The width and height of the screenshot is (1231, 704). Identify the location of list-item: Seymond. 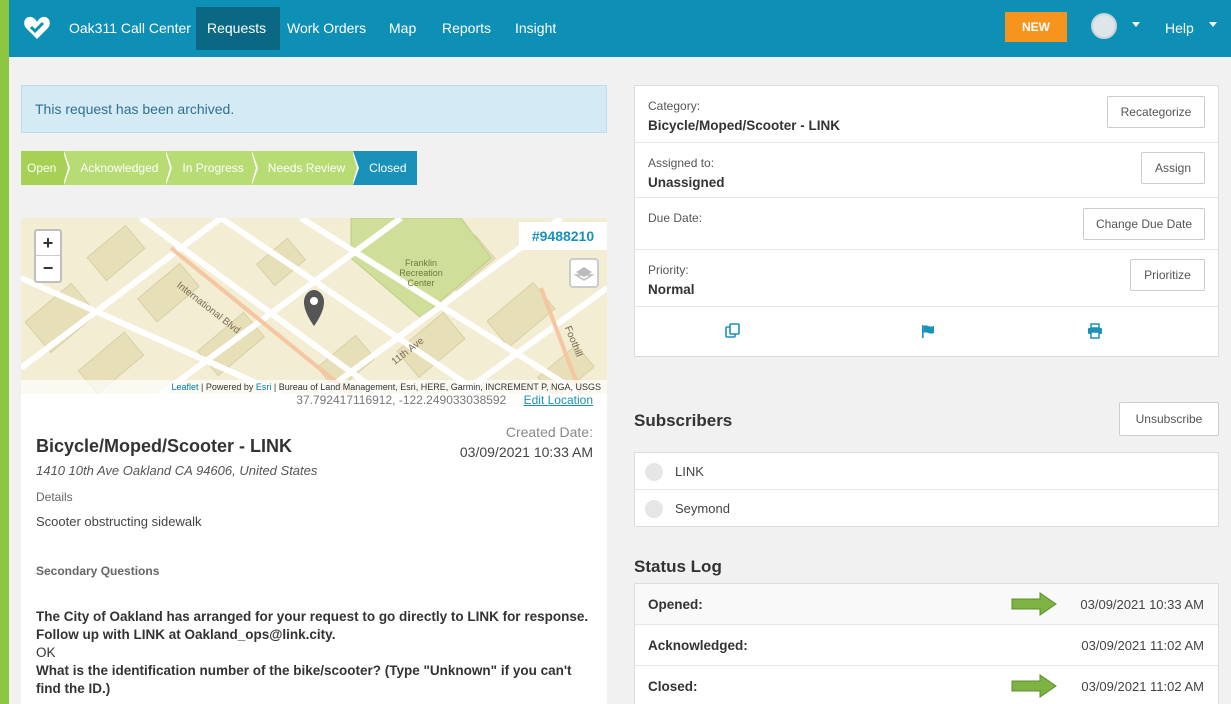
(926, 508).